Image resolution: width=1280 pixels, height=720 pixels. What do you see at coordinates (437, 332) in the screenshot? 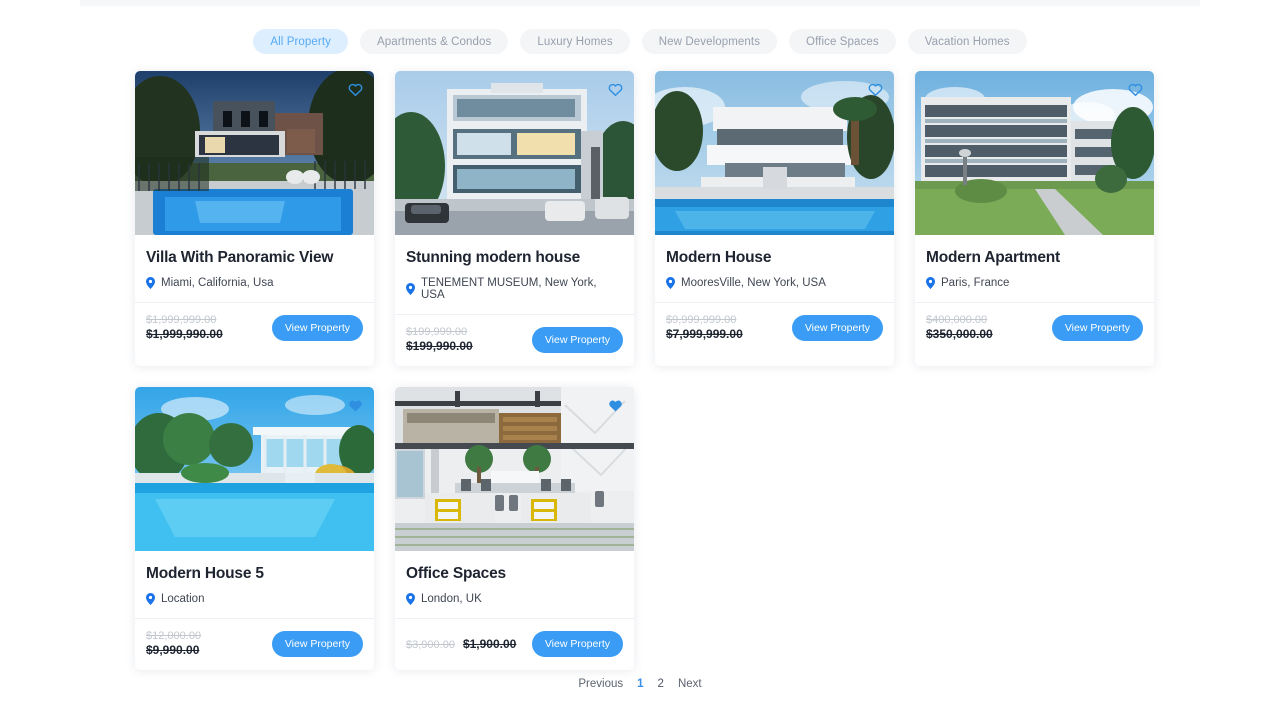
I see `price-original: $199,999.00` at bounding box center [437, 332].